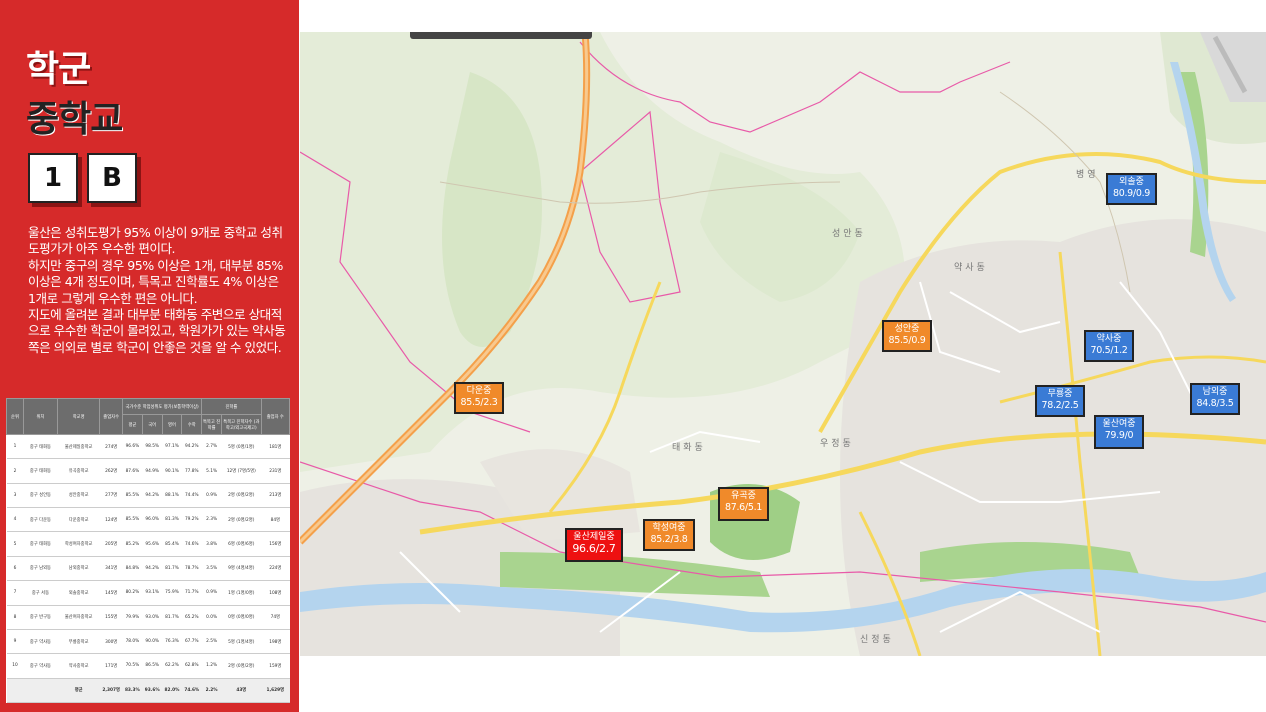  I want to click on school-marker-seongan: 성안중 85.5/0.9, so click(907, 336).